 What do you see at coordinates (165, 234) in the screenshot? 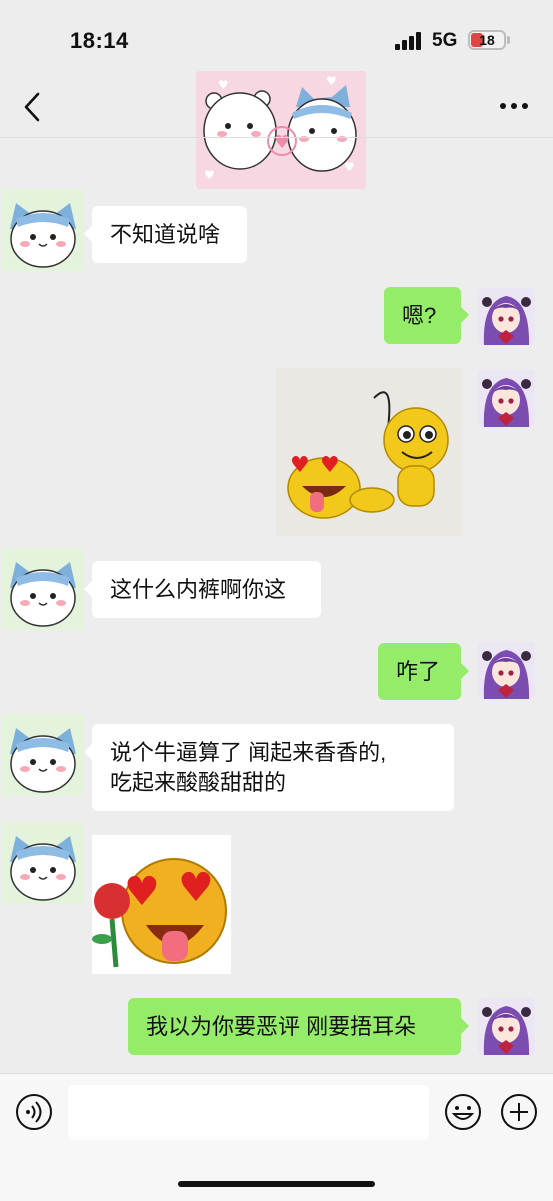
I see `message-bubble: 不知道说啥` at bounding box center [165, 234].